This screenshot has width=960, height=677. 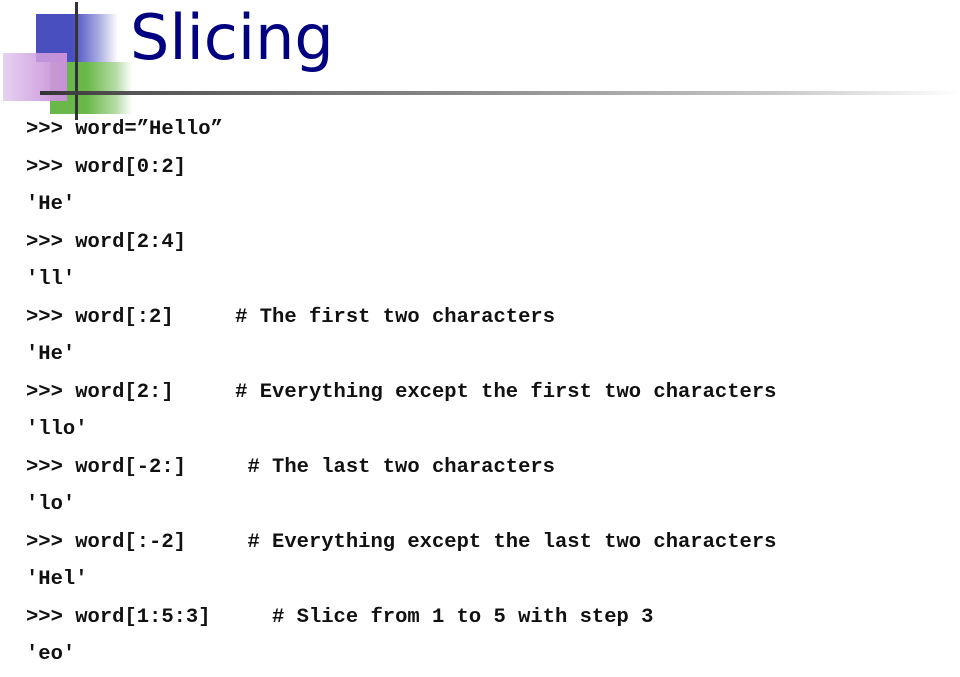 What do you see at coordinates (401, 508) in the screenshot?
I see `code-output-line: 'lo'` at bounding box center [401, 508].